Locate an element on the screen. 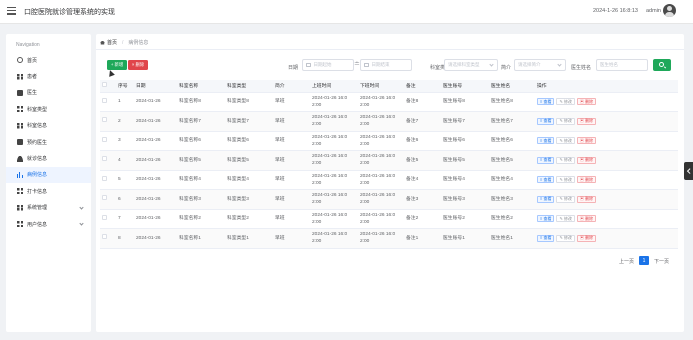 This screenshot has height=340, width=693. home-icon is located at coordinates (20, 60).